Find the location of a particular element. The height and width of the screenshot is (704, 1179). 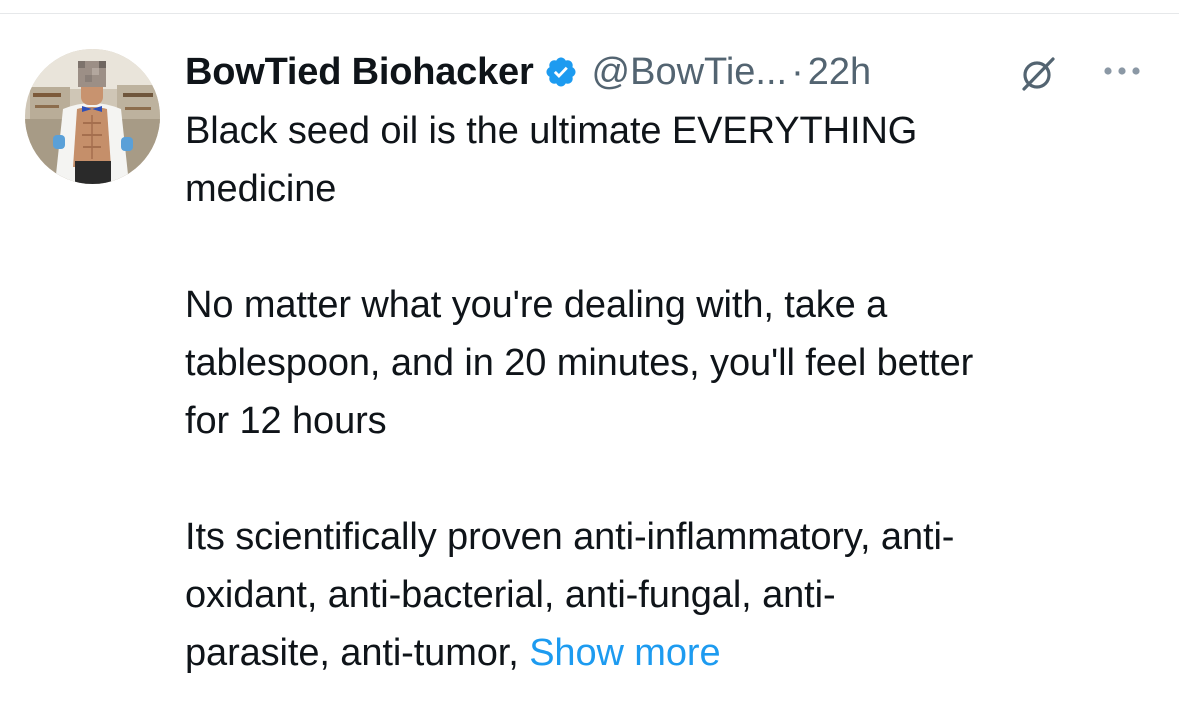

tweet-line: parasite, anti-tumor, is located at coordinates (357, 653).